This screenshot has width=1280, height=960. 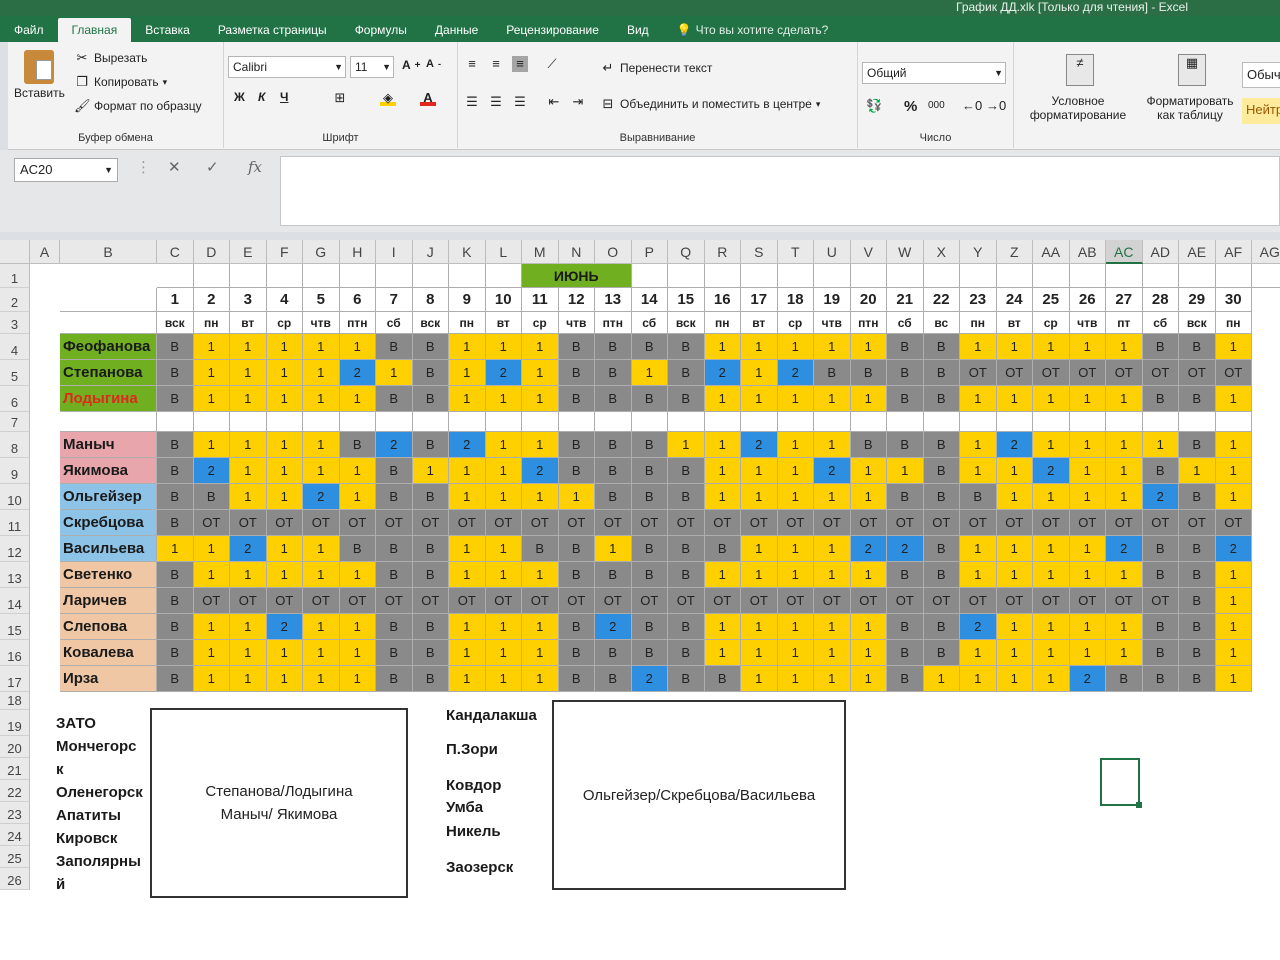 I want to click on staff-name: Ларичев, so click(x=108, y=601).